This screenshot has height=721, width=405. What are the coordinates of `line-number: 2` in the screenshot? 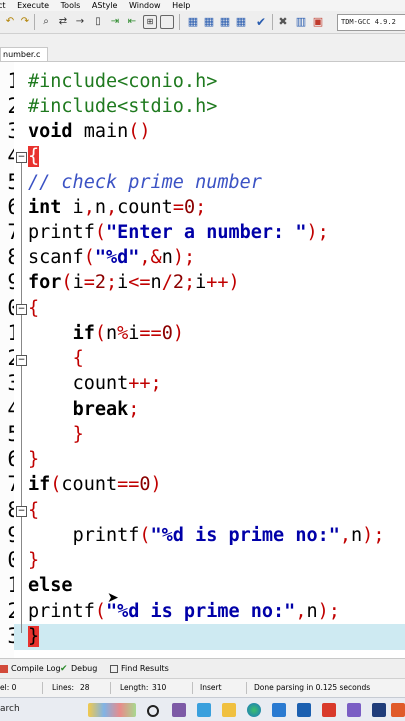 It's located at (10, 106).